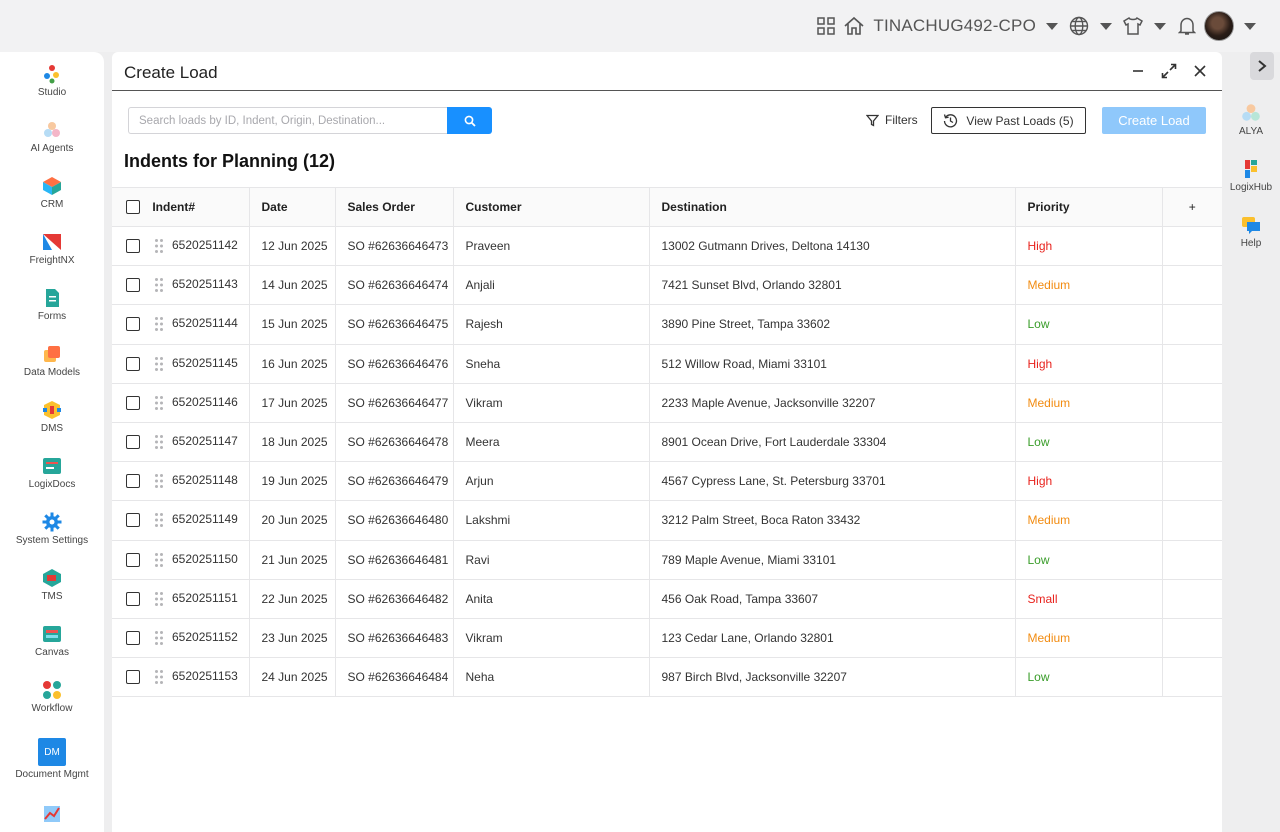  I want to click on view-past-loads-button: View Past Loads (5), so click(1008, 120).